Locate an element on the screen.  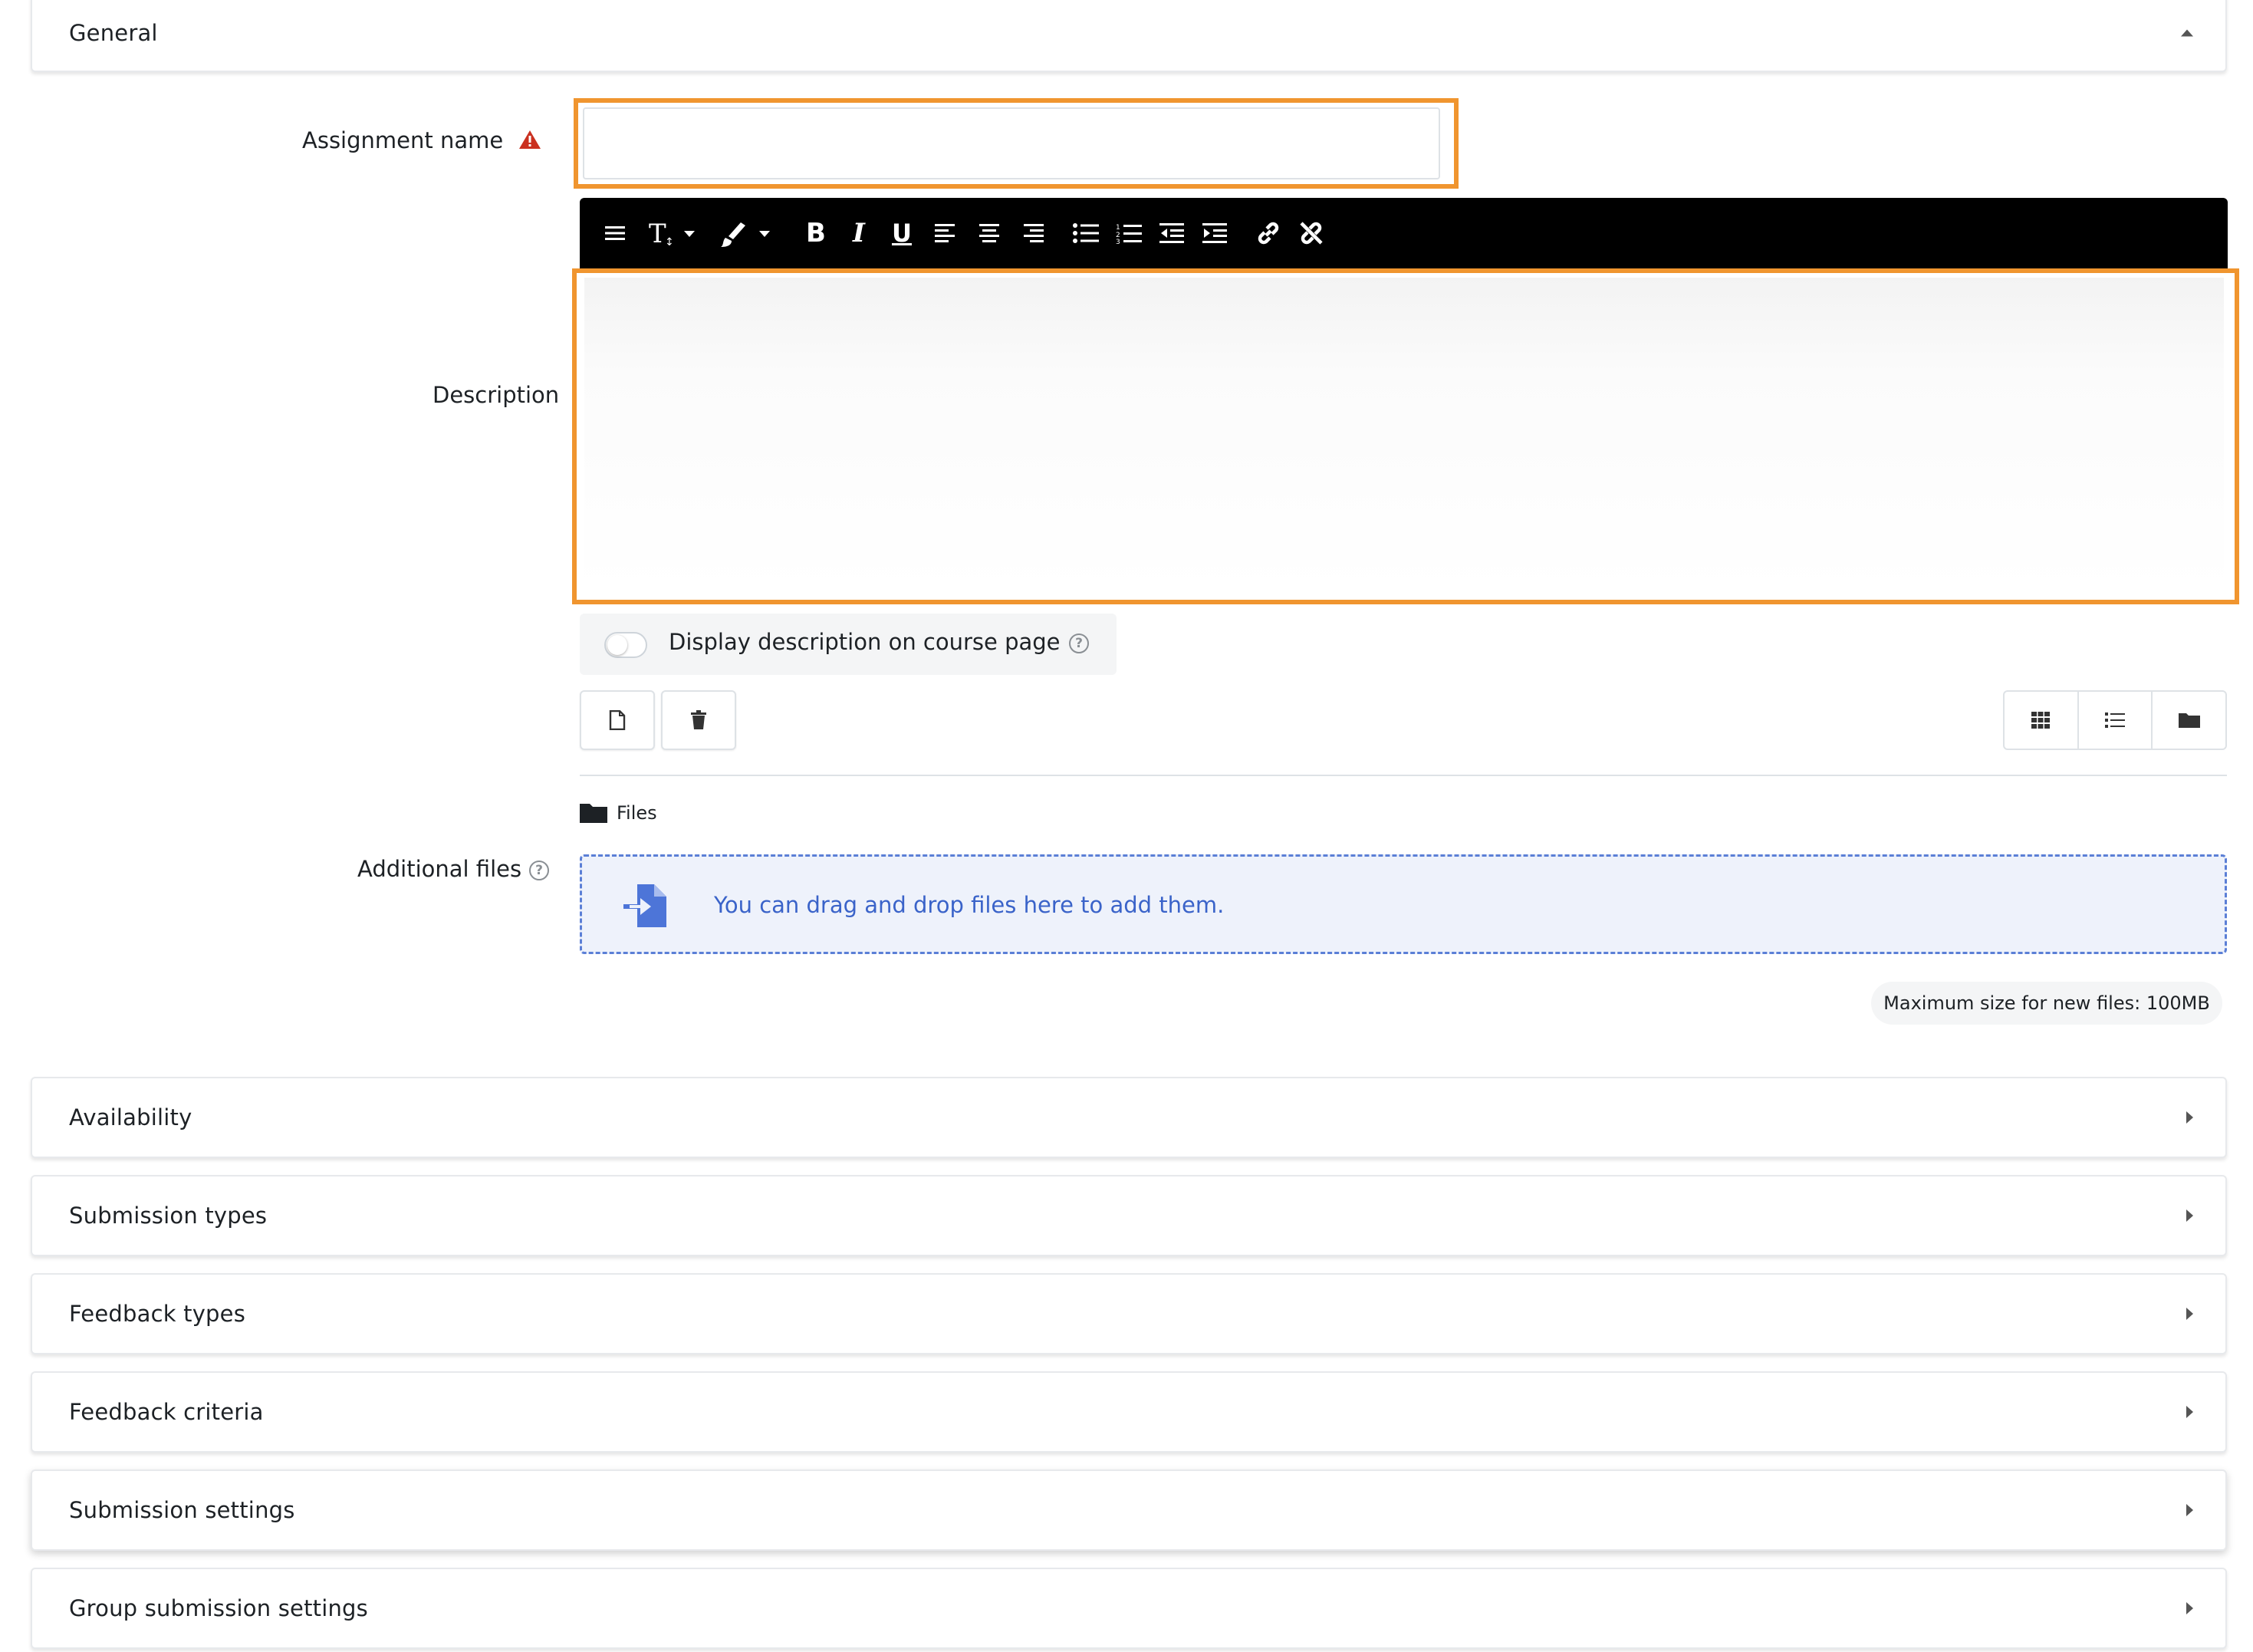
section-availability: Availability is located at coordinates (1129, 1117).